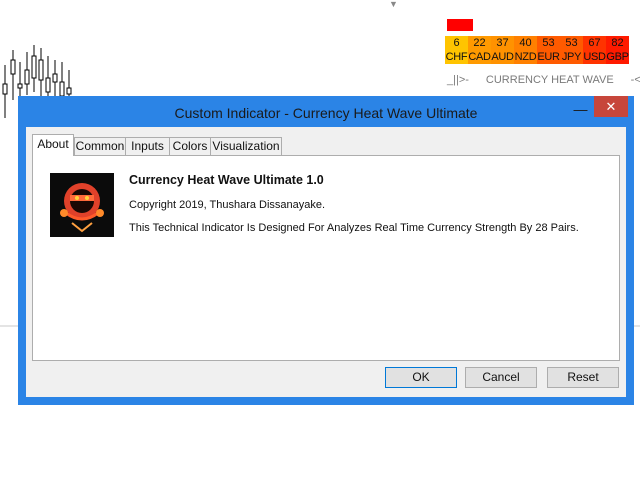  I want to click on heat-cell-currency: JPY, so click(571, 57).